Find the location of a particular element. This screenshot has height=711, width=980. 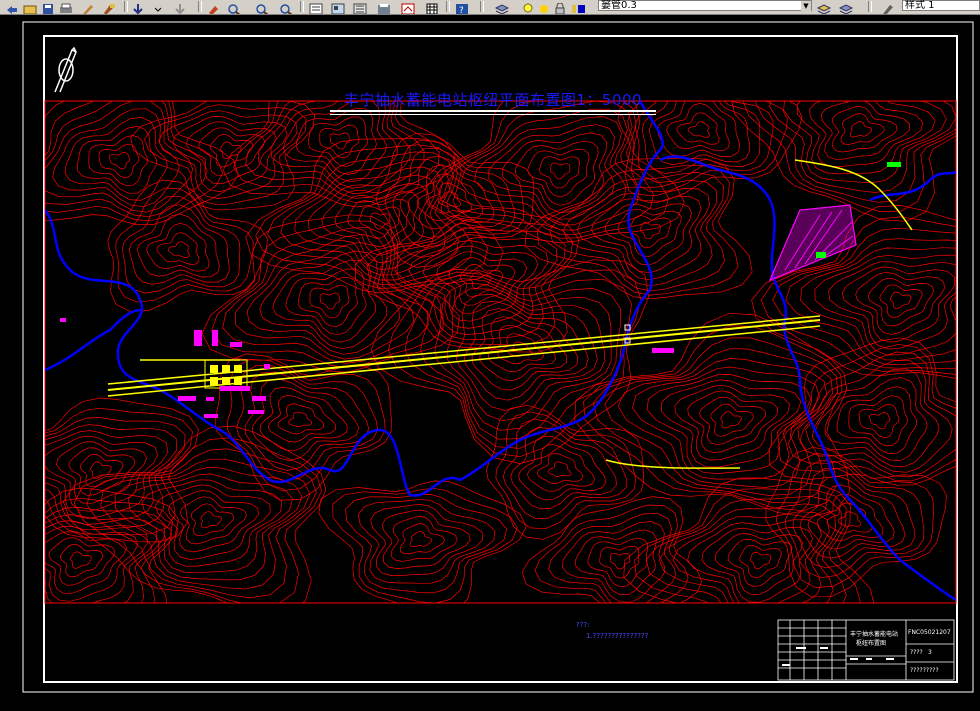

layer-combo-value: 窭管0.3 is located at coordinates (619, 5).